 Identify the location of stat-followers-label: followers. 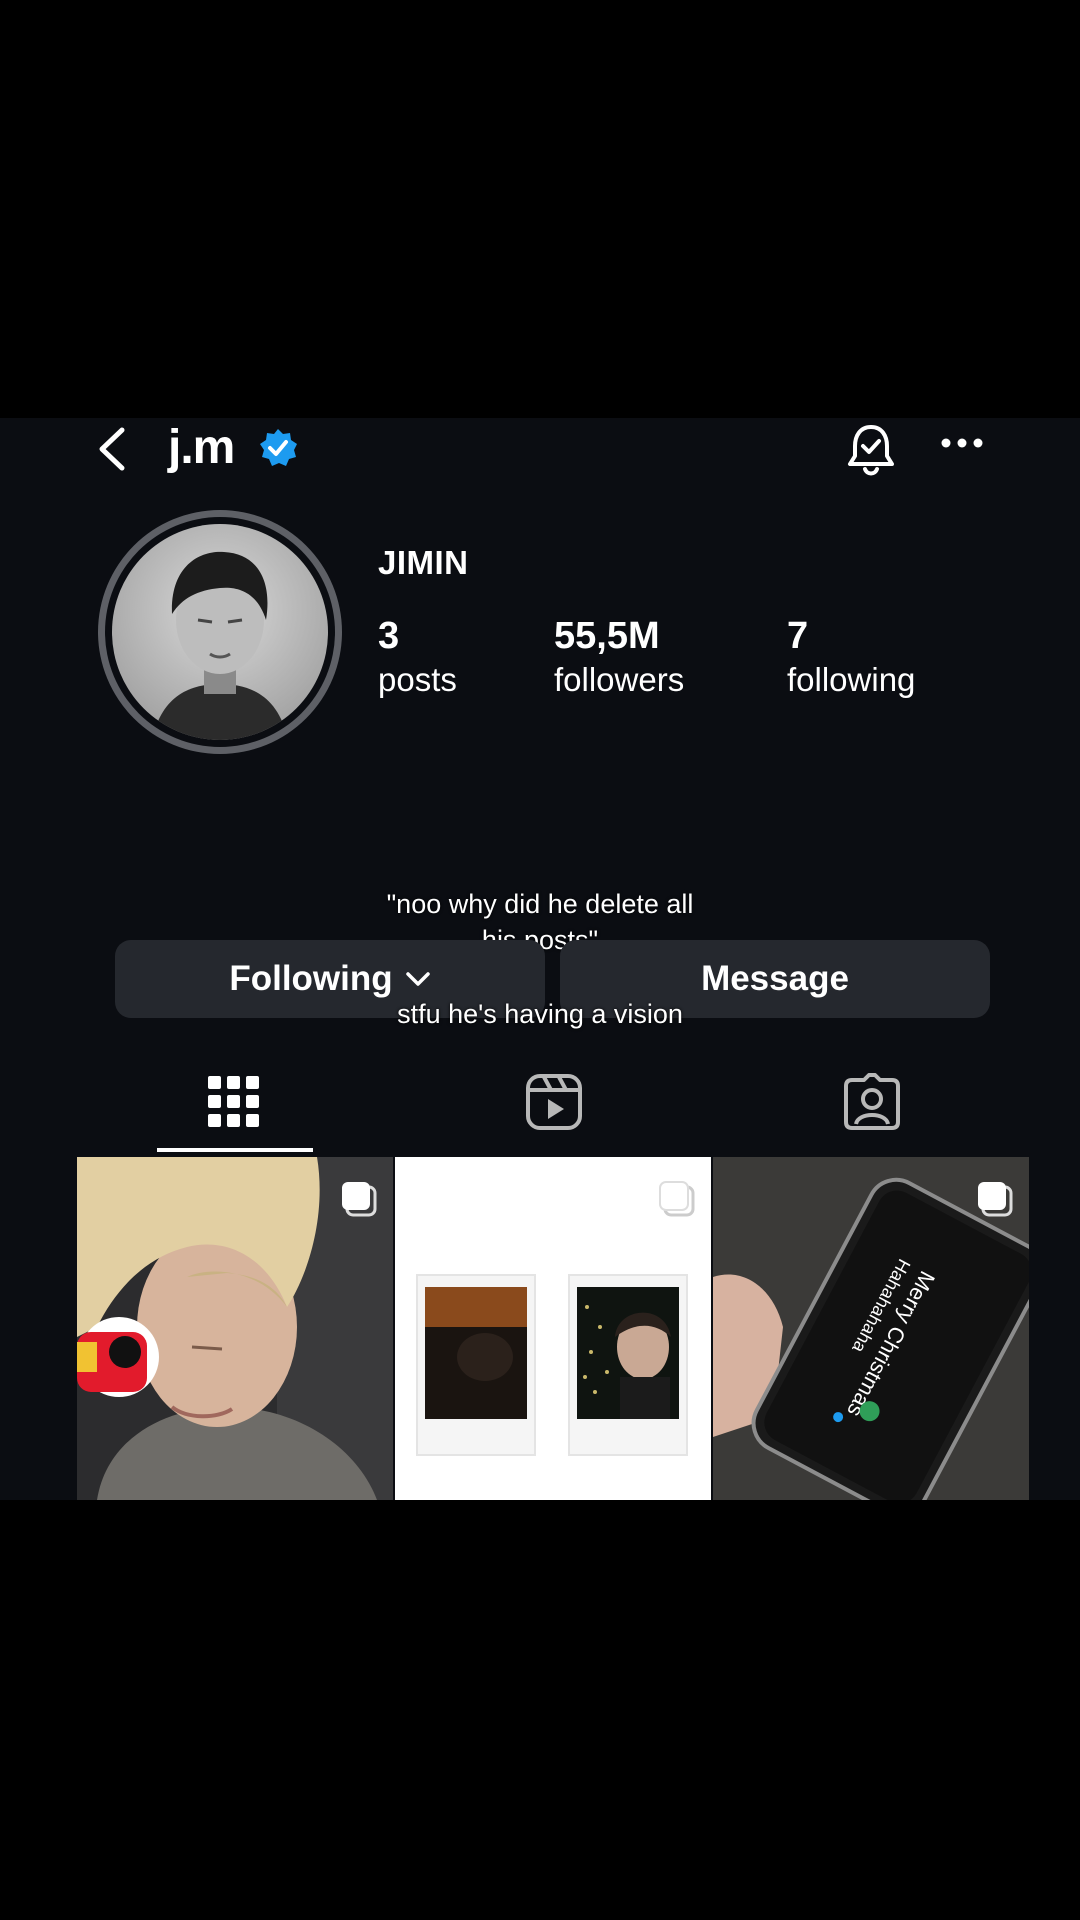
(619, 679).